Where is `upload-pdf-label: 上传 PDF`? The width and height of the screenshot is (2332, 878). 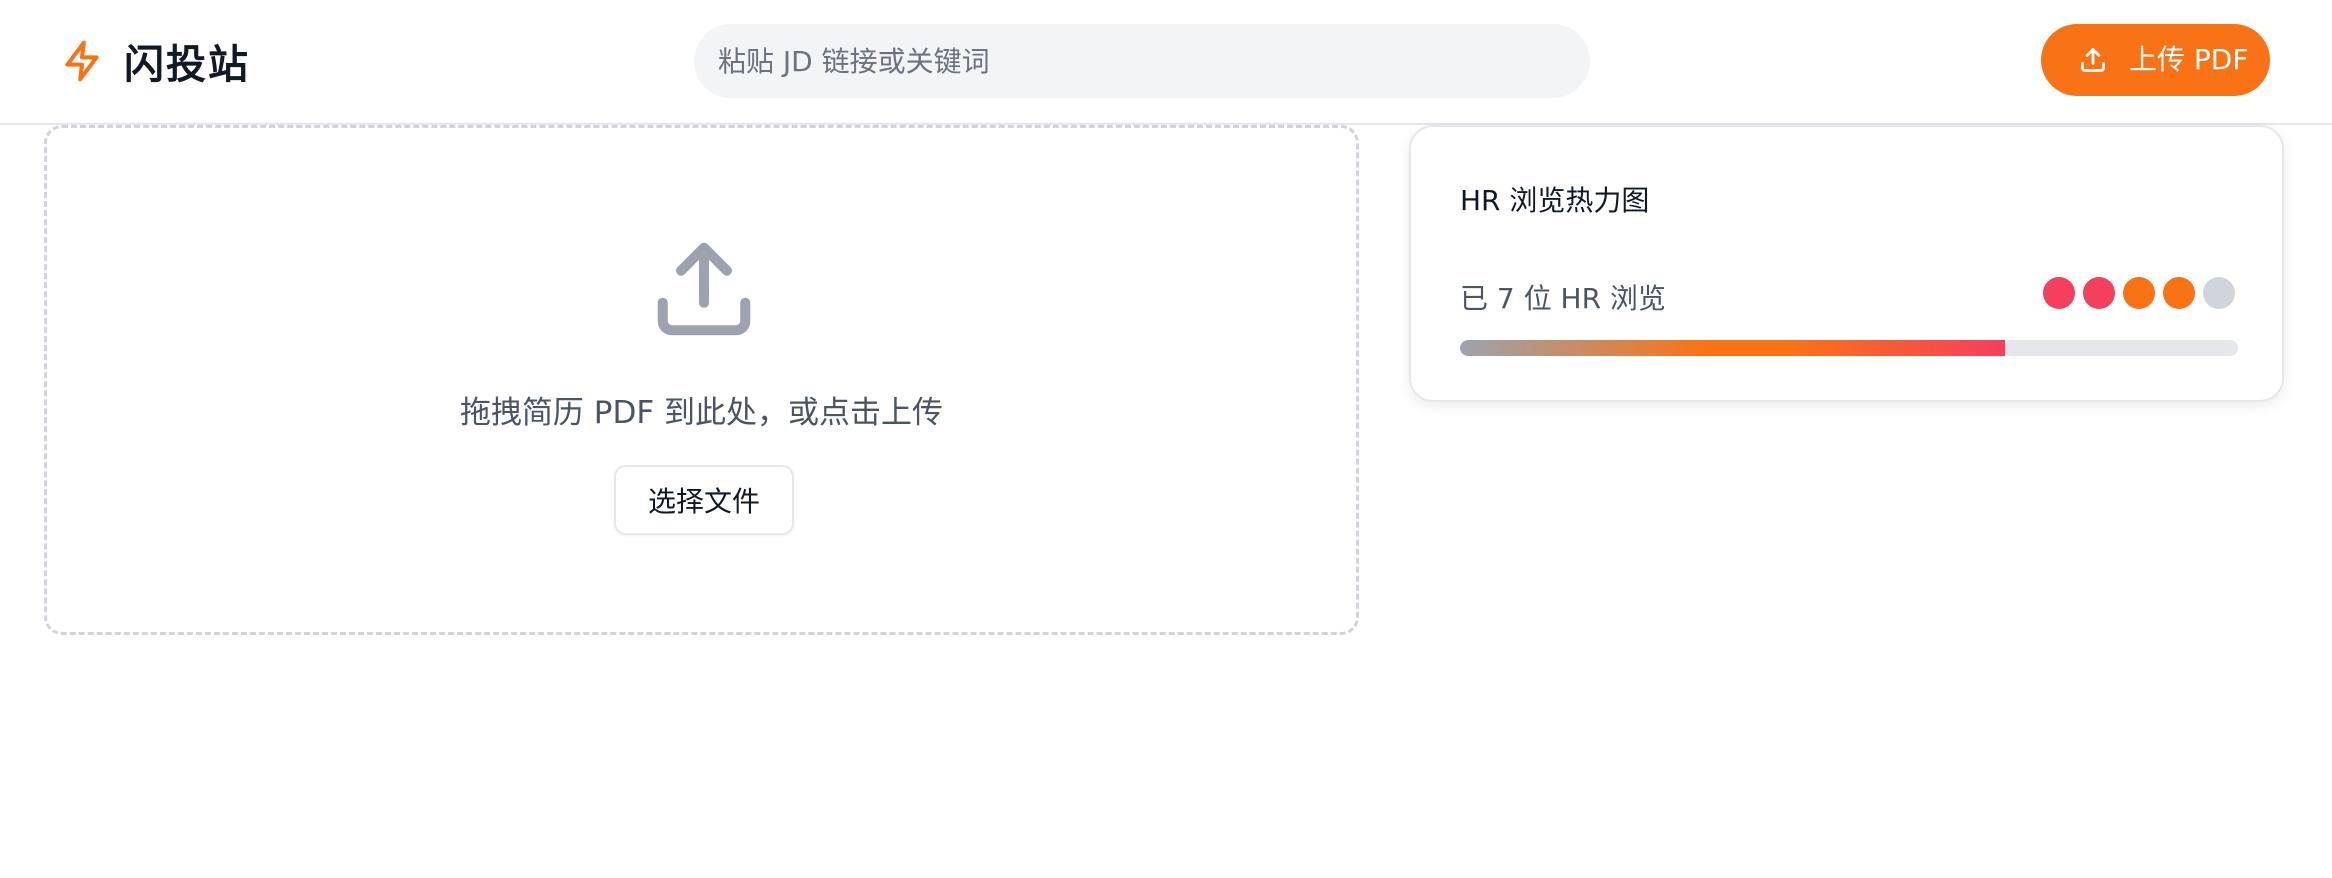
upload-pdf-label: 上传 PDF is located at coordinates (2189, 59).